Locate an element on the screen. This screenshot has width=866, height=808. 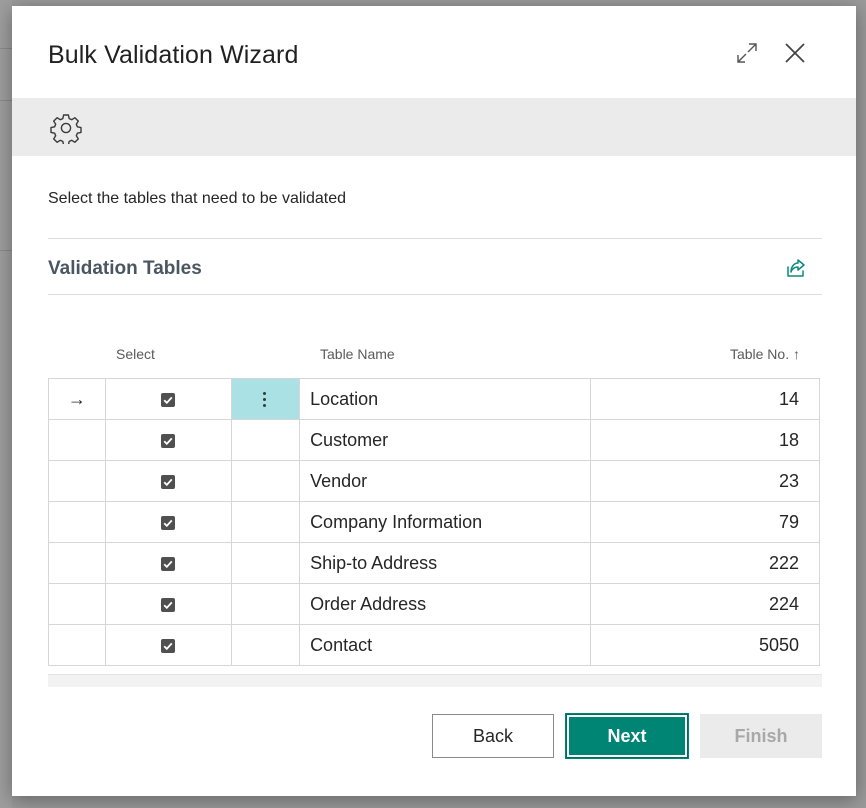
share-icon is located at coordinates (796, 268).